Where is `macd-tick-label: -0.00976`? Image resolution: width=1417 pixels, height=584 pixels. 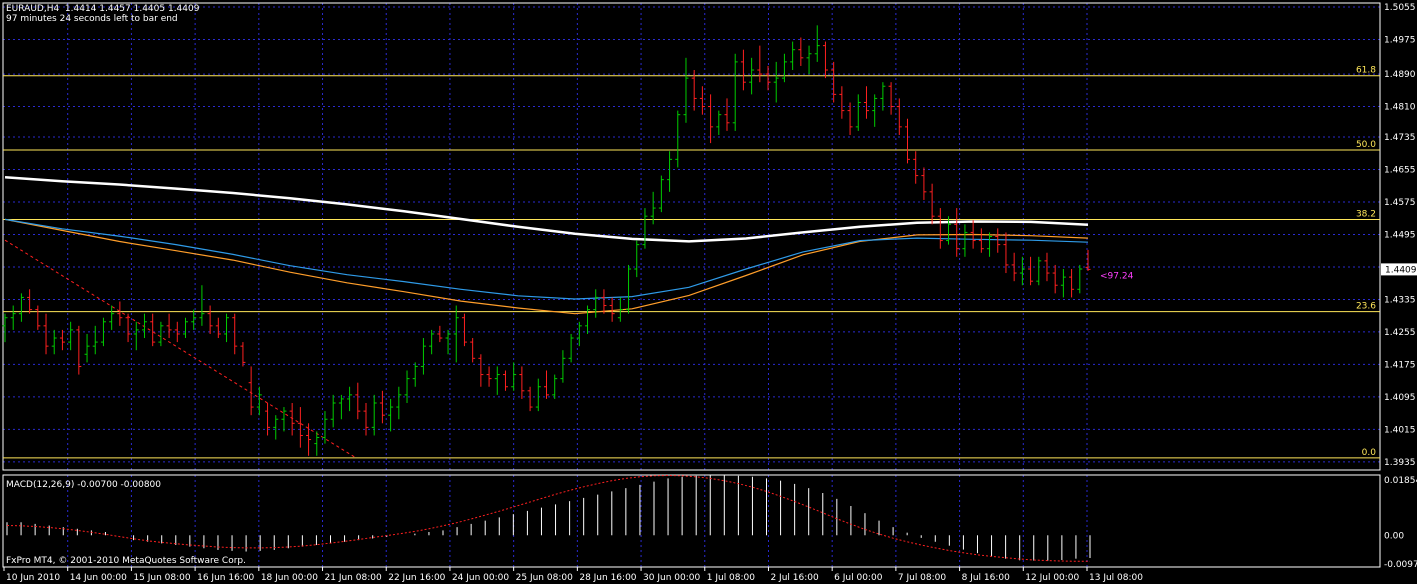
macd-tick-label: -0.00976 is located at coordinates (1400, 565).